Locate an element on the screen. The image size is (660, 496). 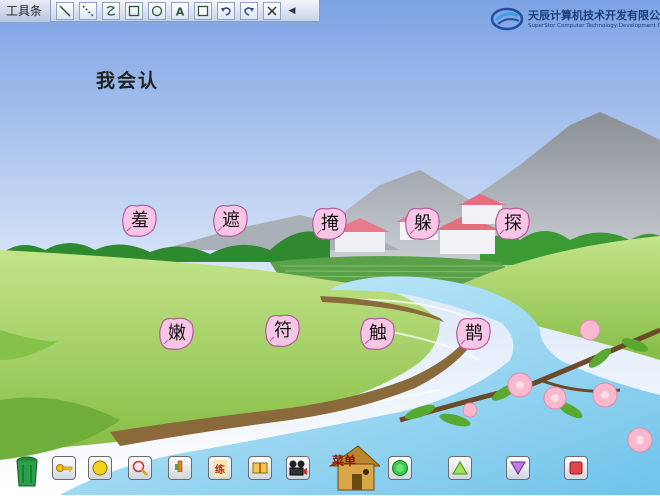
text-tool-glyph: A is located at coordinates (180, 11).